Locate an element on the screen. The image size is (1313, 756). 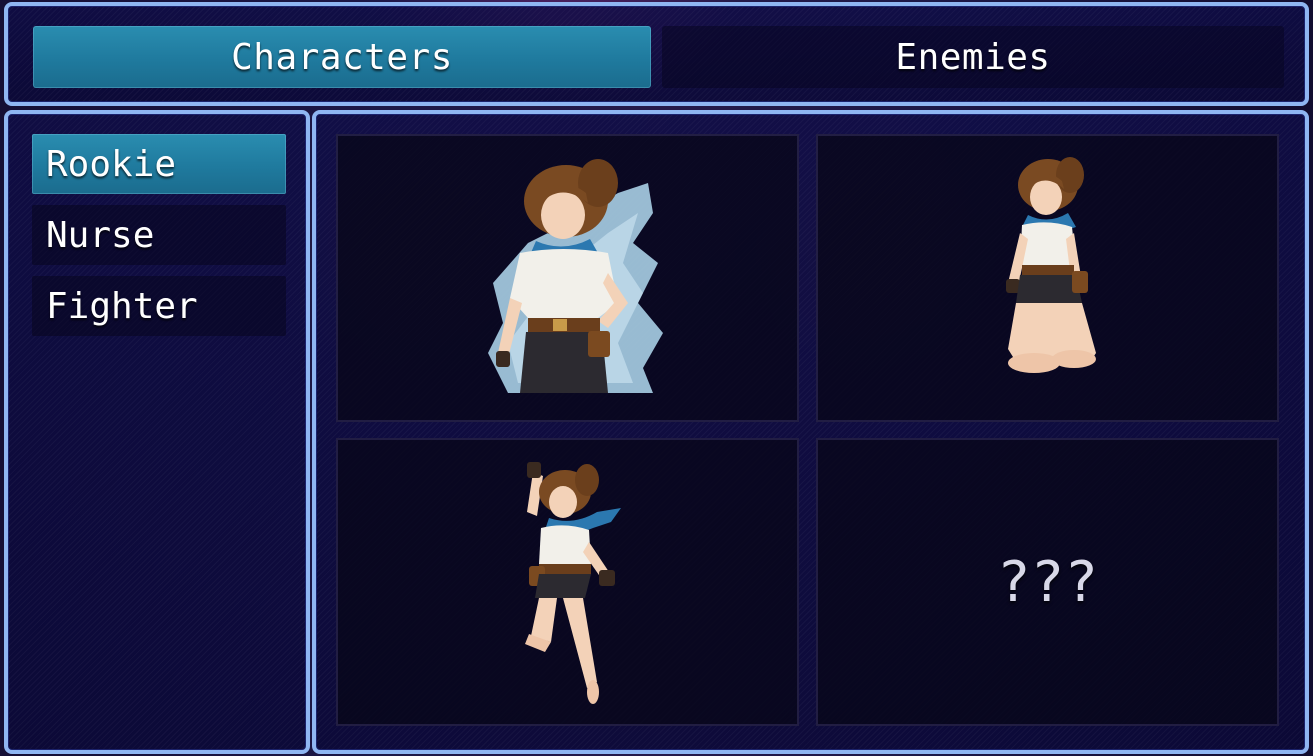
locked-placeholder-text: ??? is located at coordinates (1047, 582).